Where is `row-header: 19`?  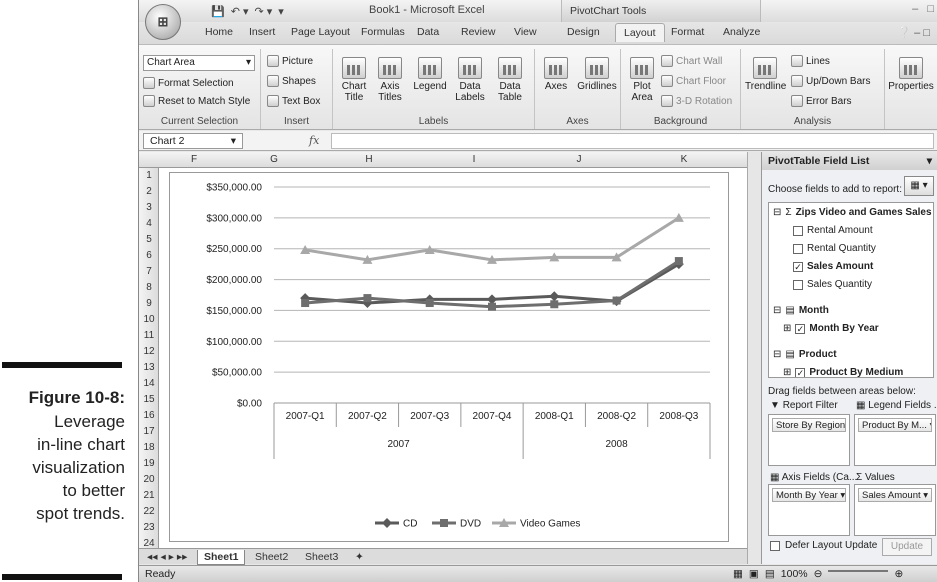
row-header: 19 is located at coordinates (149, 463).